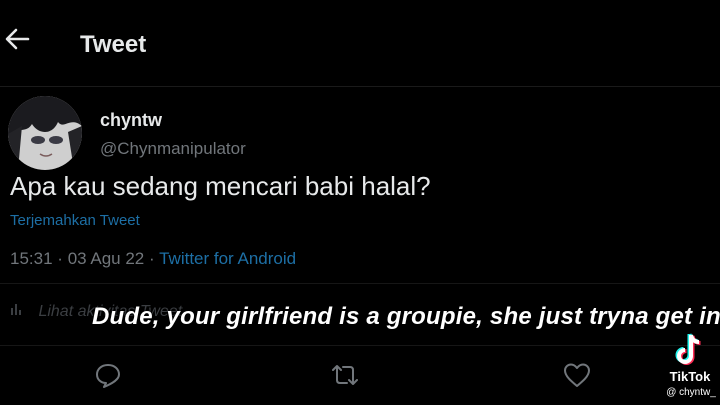 This screenshot has height=405, width=720. I want to click on tiktok-username: @ chyntw_, so click(691, 392).